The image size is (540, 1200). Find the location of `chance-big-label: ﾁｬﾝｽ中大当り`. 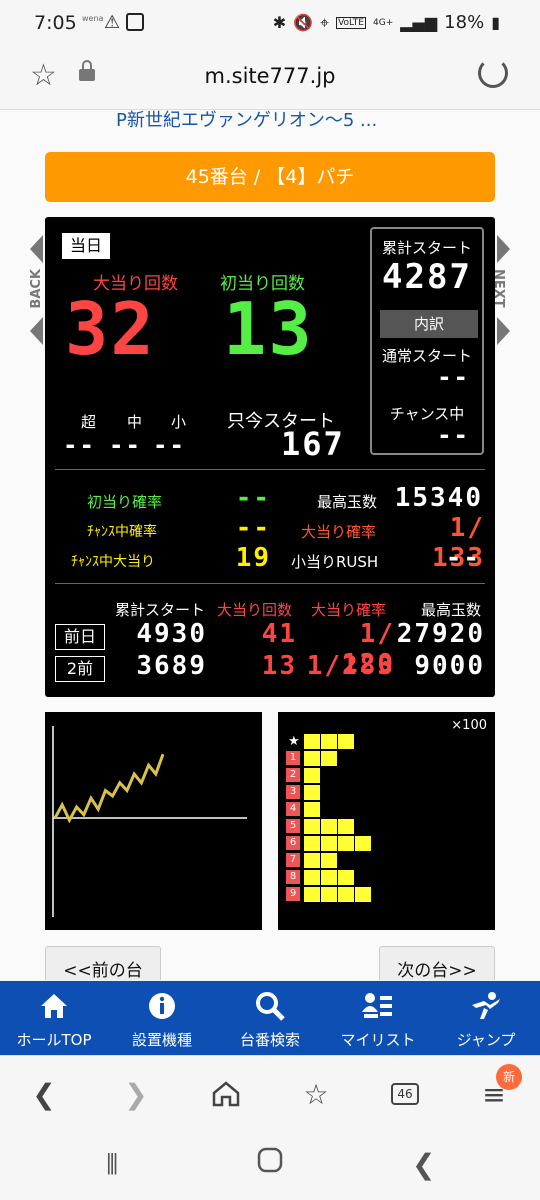

chance-big-label: ﾁｬﾝｽ中大当り is located at coordinates (113, 562).